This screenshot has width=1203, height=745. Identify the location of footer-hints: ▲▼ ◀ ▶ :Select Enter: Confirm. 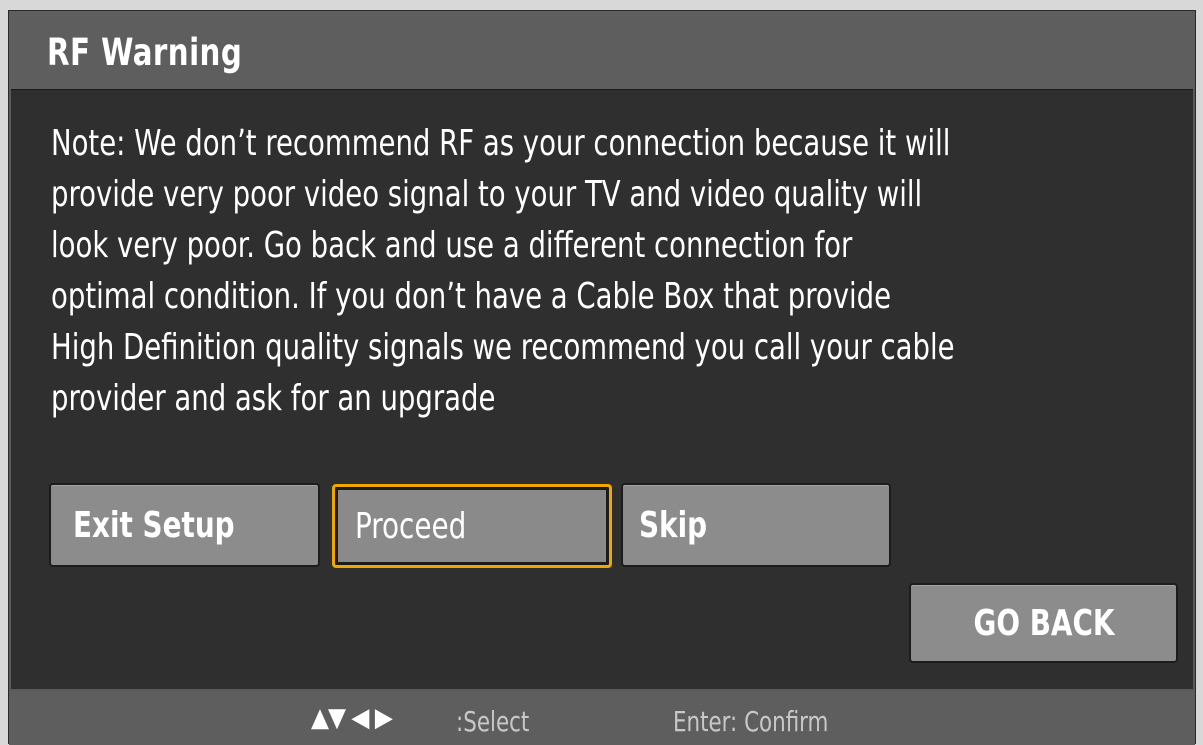
(602, 718).